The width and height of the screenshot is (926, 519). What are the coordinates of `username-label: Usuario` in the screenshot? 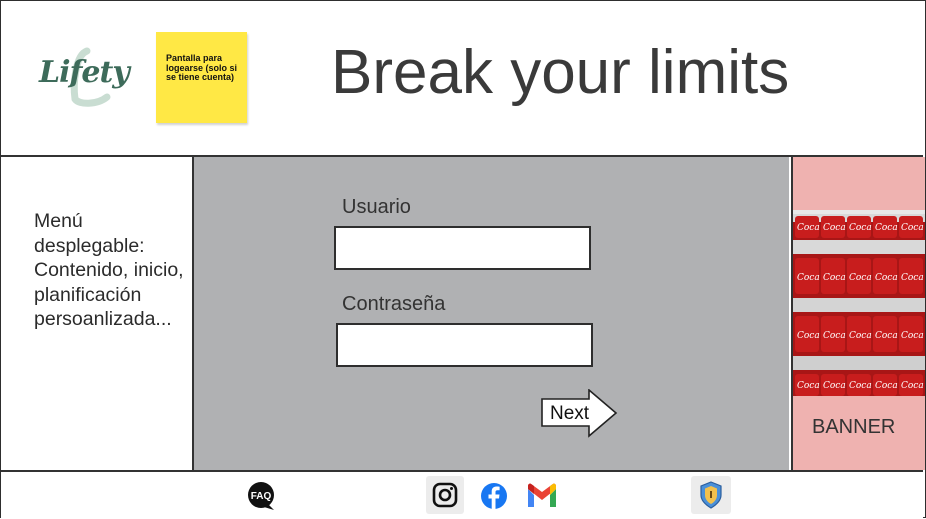 It's located at (376, 207).